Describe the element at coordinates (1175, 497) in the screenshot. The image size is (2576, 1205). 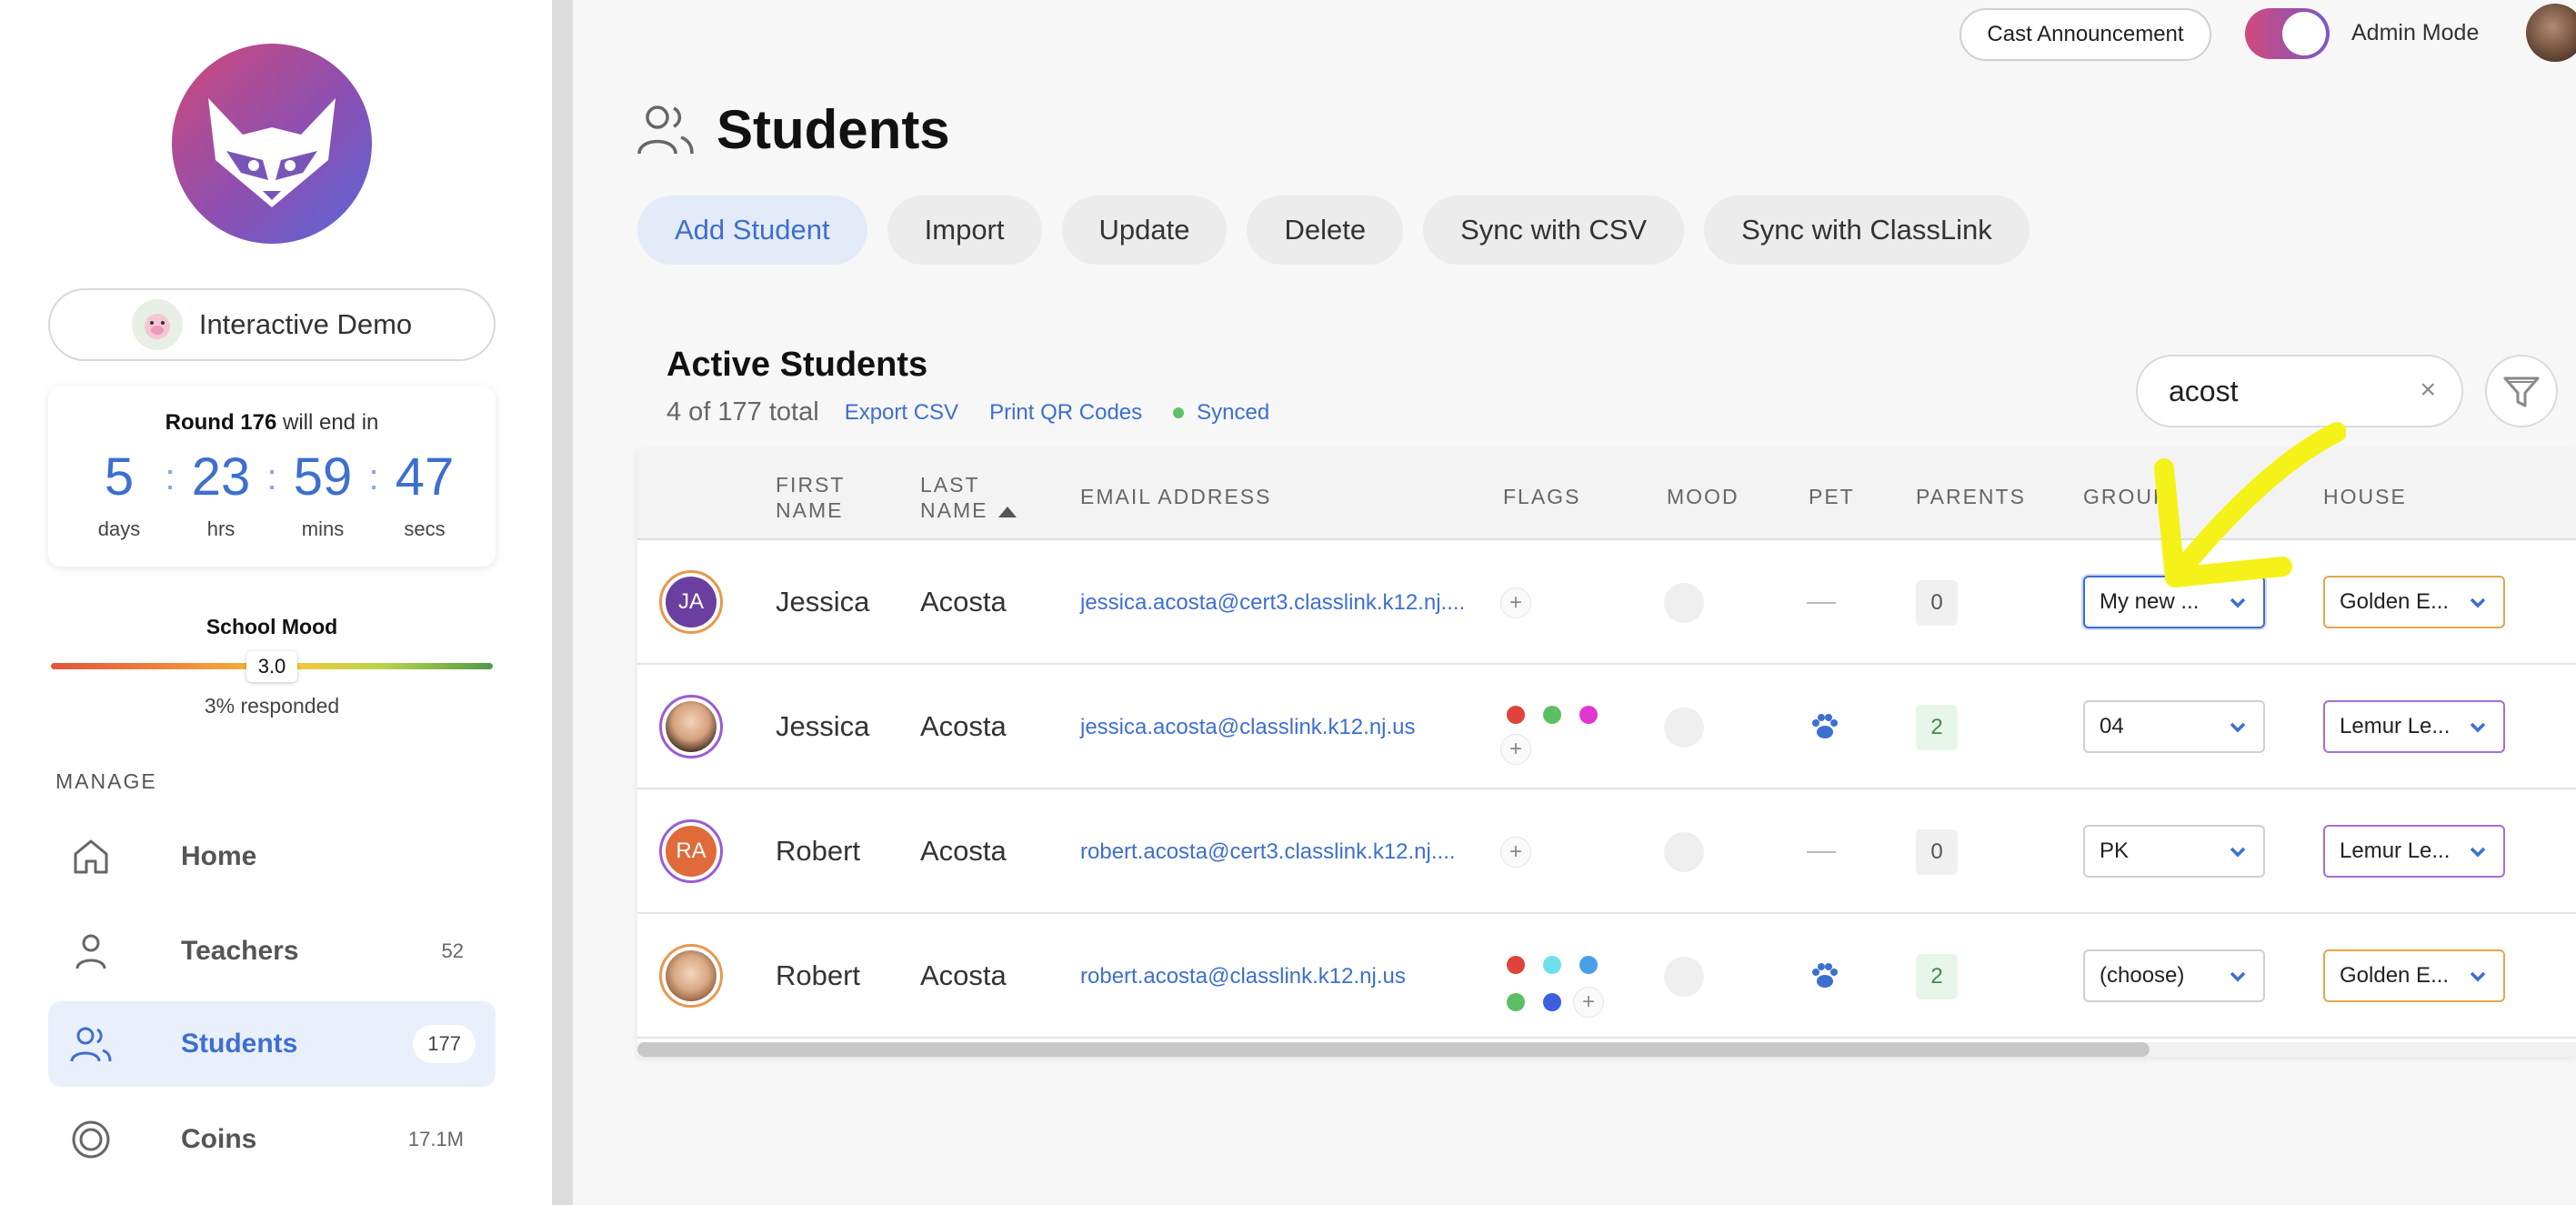
I see `col-email: EMAIL ADDRESS` at that location.